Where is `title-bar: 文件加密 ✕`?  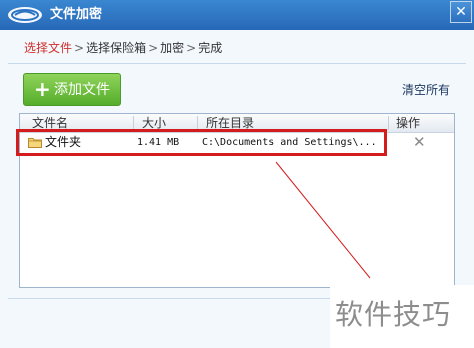
title-bar: 文件加密 ✕ is located at coordinates (237, 15).